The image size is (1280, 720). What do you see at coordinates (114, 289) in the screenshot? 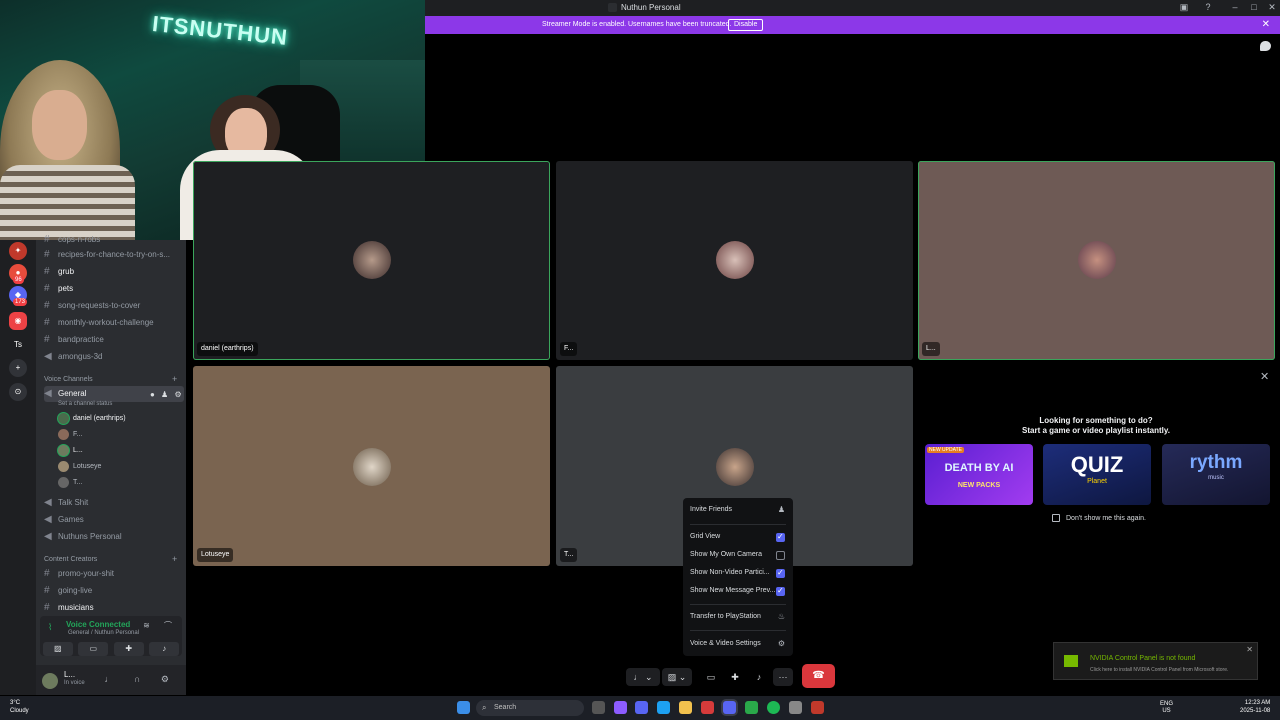
I see `channel-item: # pets` at bounding box center [114, 289].